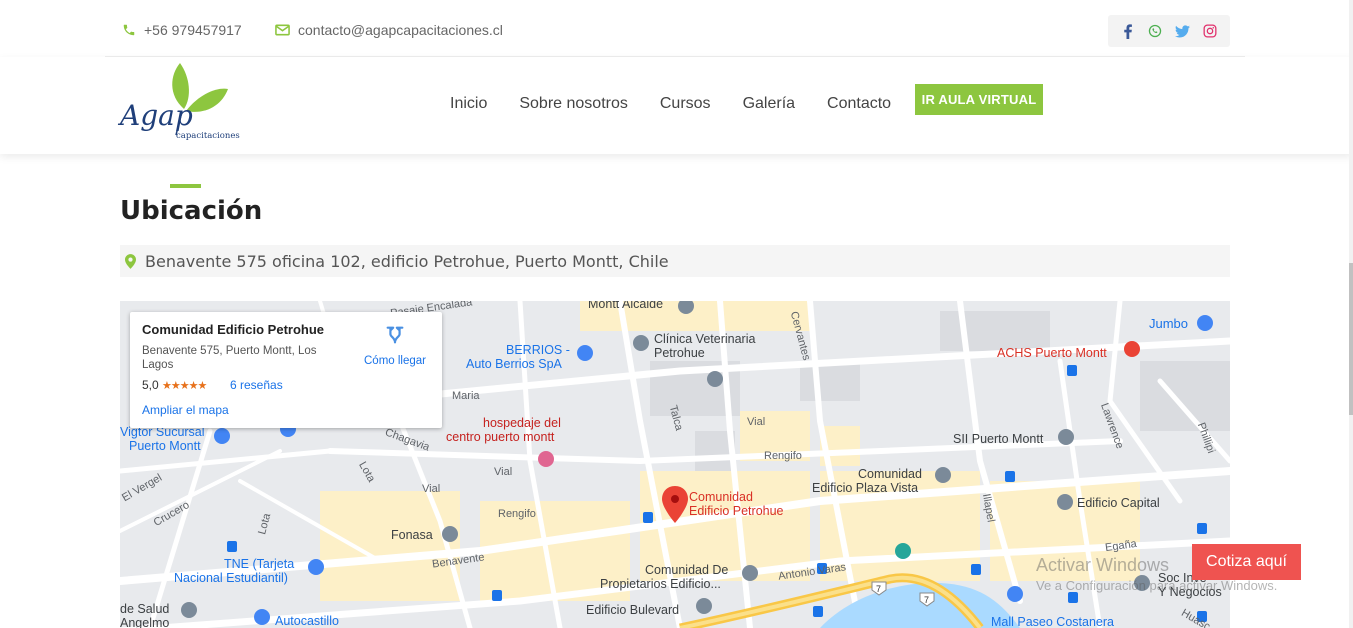 This screenshot has height=628, width=1353. I want to click on directions-button: Cómo llegar, so click(395, 345).